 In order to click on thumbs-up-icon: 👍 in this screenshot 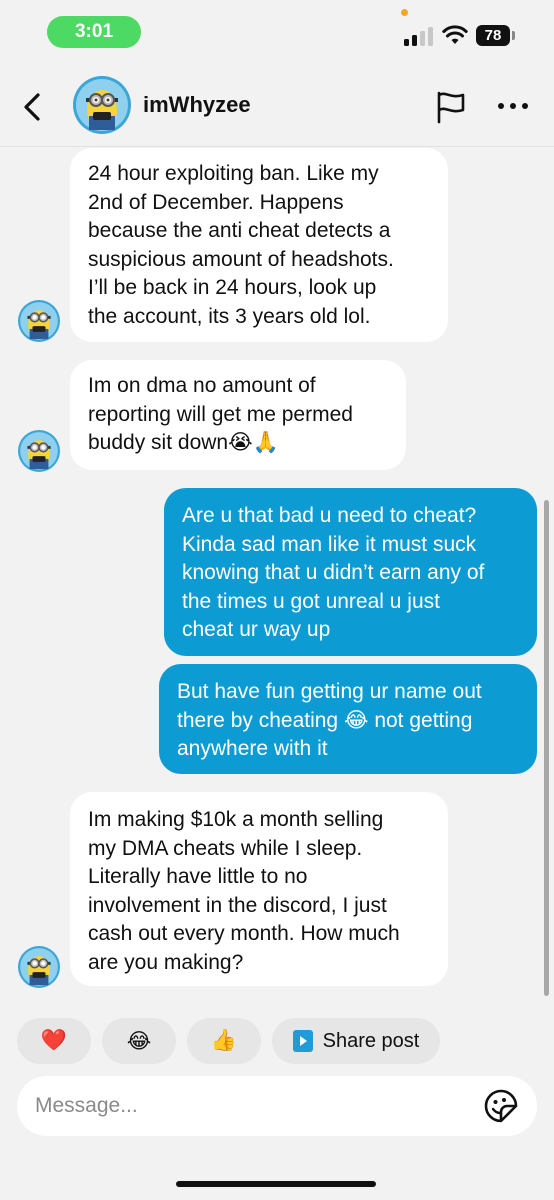, I will do `click(224, 1040)`.